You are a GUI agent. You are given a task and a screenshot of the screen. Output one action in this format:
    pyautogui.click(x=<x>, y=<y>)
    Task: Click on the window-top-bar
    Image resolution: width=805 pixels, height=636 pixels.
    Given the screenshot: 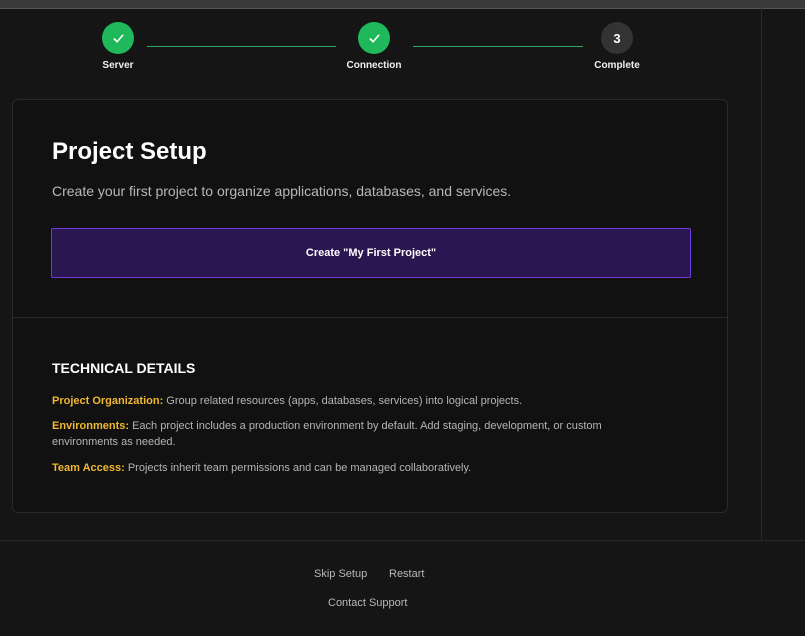 What is the action you would take?
    pyautogui.click(x=402, y=4)
    